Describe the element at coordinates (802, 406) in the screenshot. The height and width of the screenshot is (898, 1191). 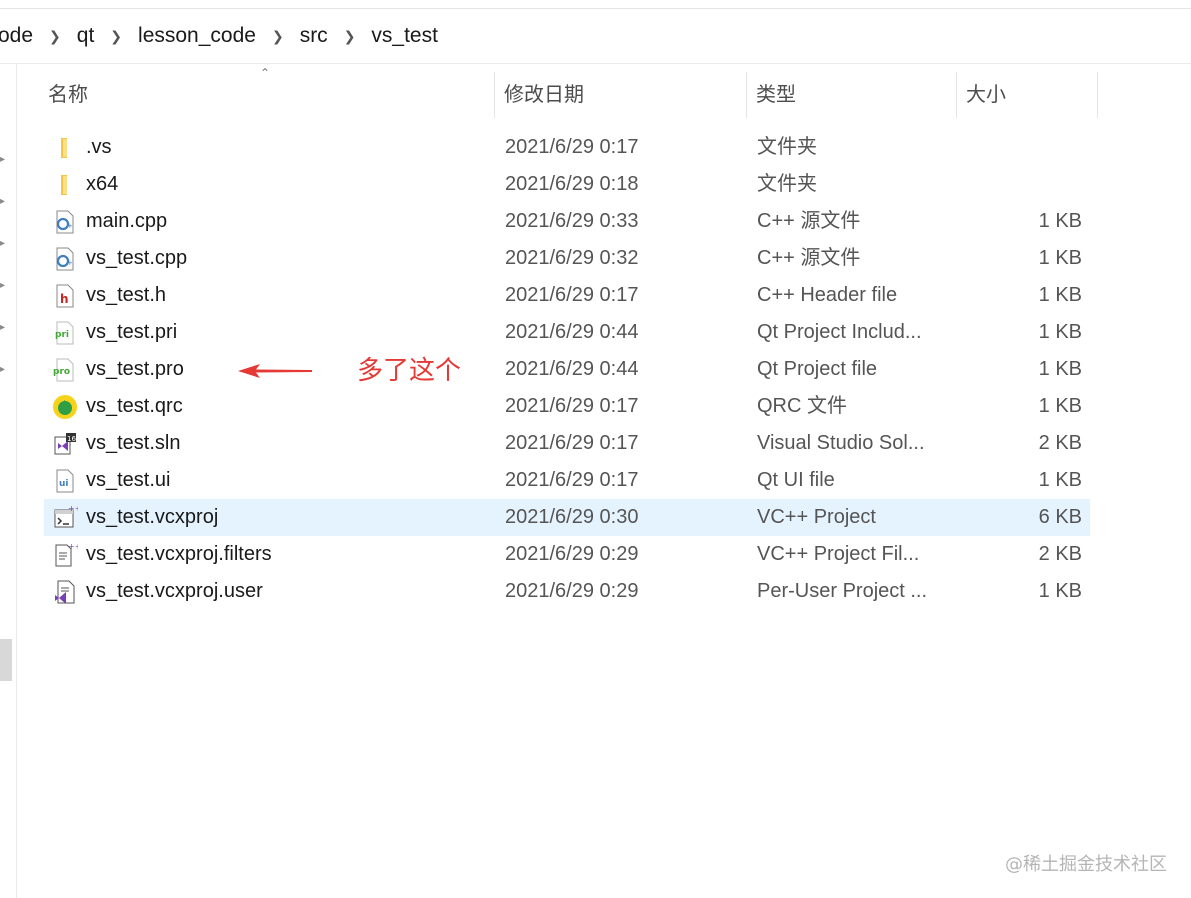
I see `file-type: QRC 文件` at that location.